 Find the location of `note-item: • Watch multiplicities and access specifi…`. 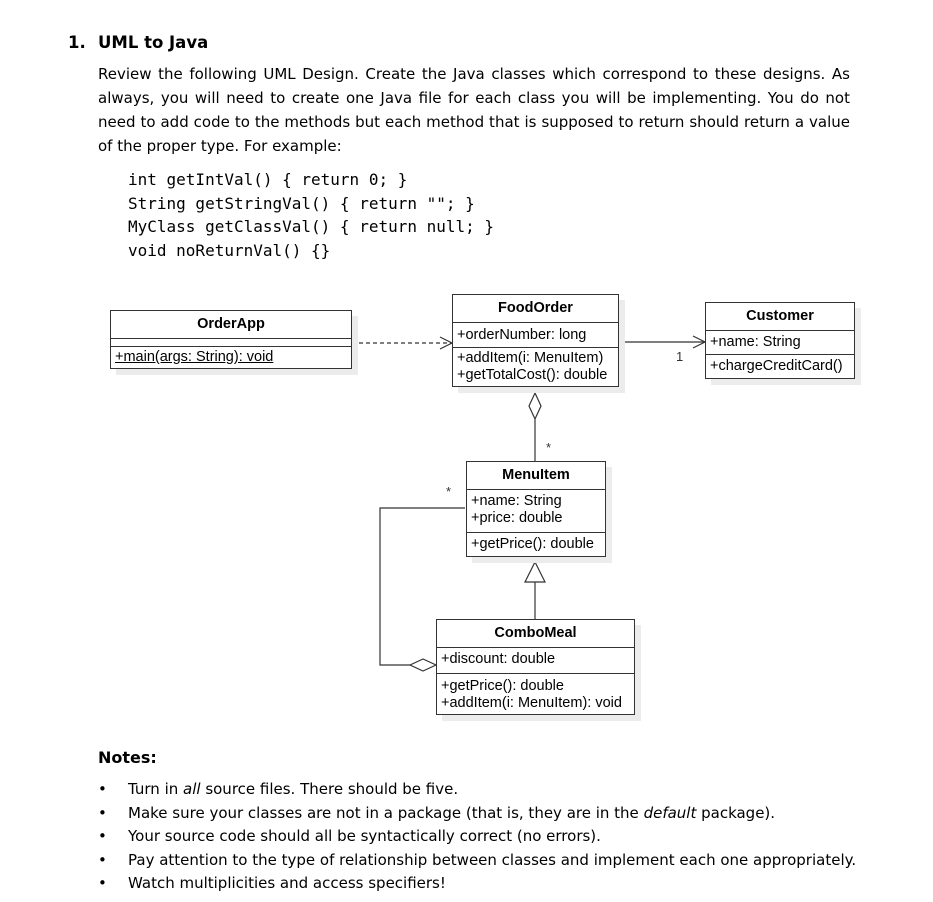

note-item: • Watch multiplicities and access specifi… is located at coordinates (477, 884).